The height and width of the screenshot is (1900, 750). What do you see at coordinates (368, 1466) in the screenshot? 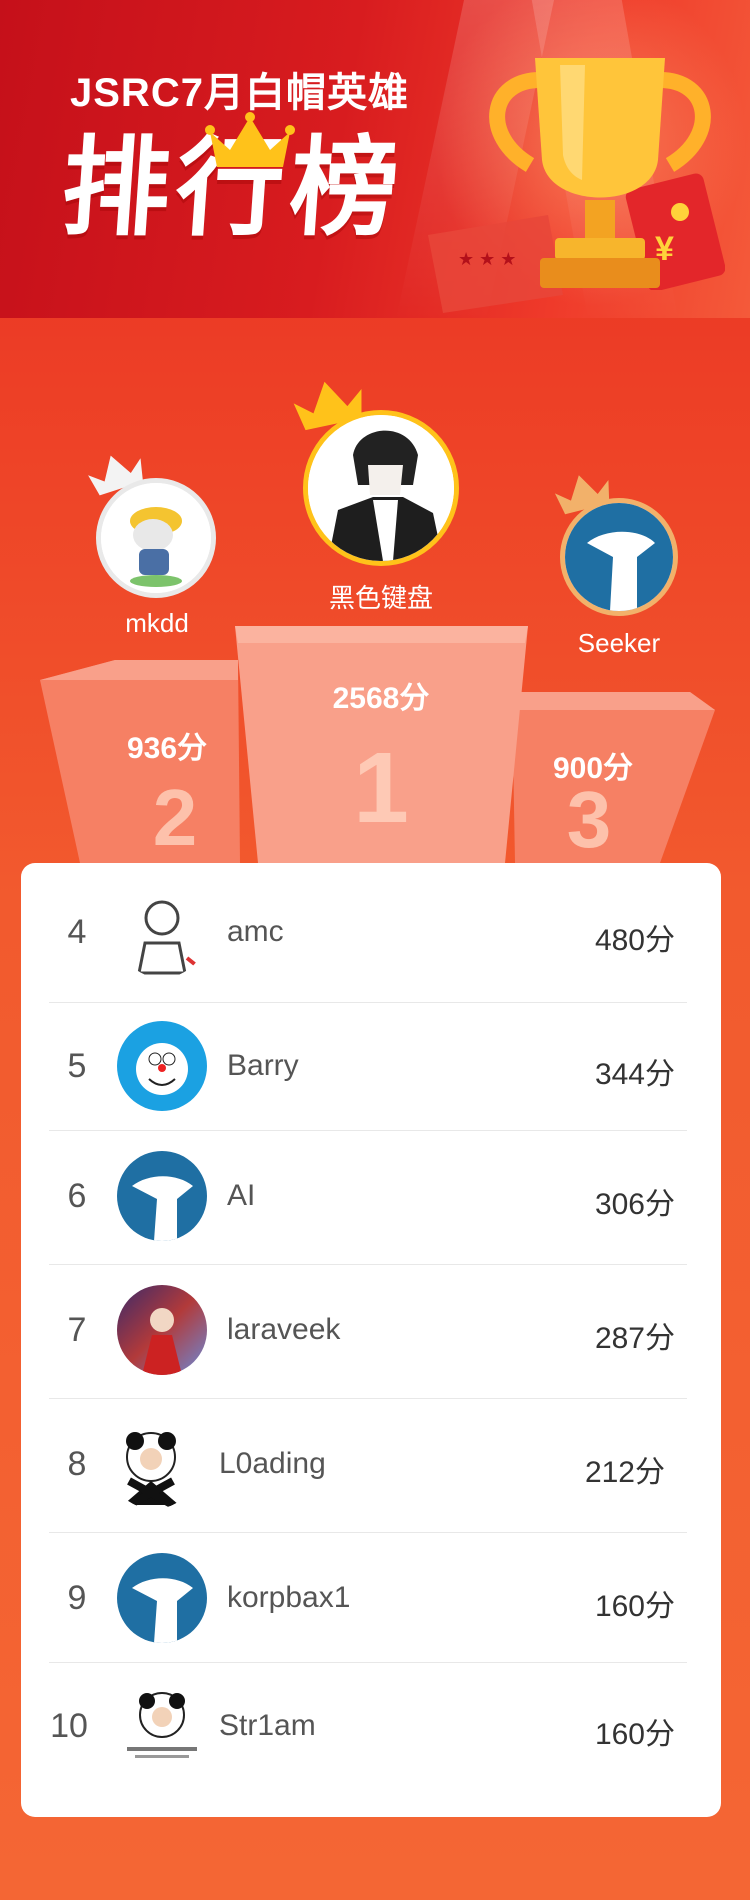
I see `list-item: 8 L0ading 212分` at bounding box center [368, 1466].